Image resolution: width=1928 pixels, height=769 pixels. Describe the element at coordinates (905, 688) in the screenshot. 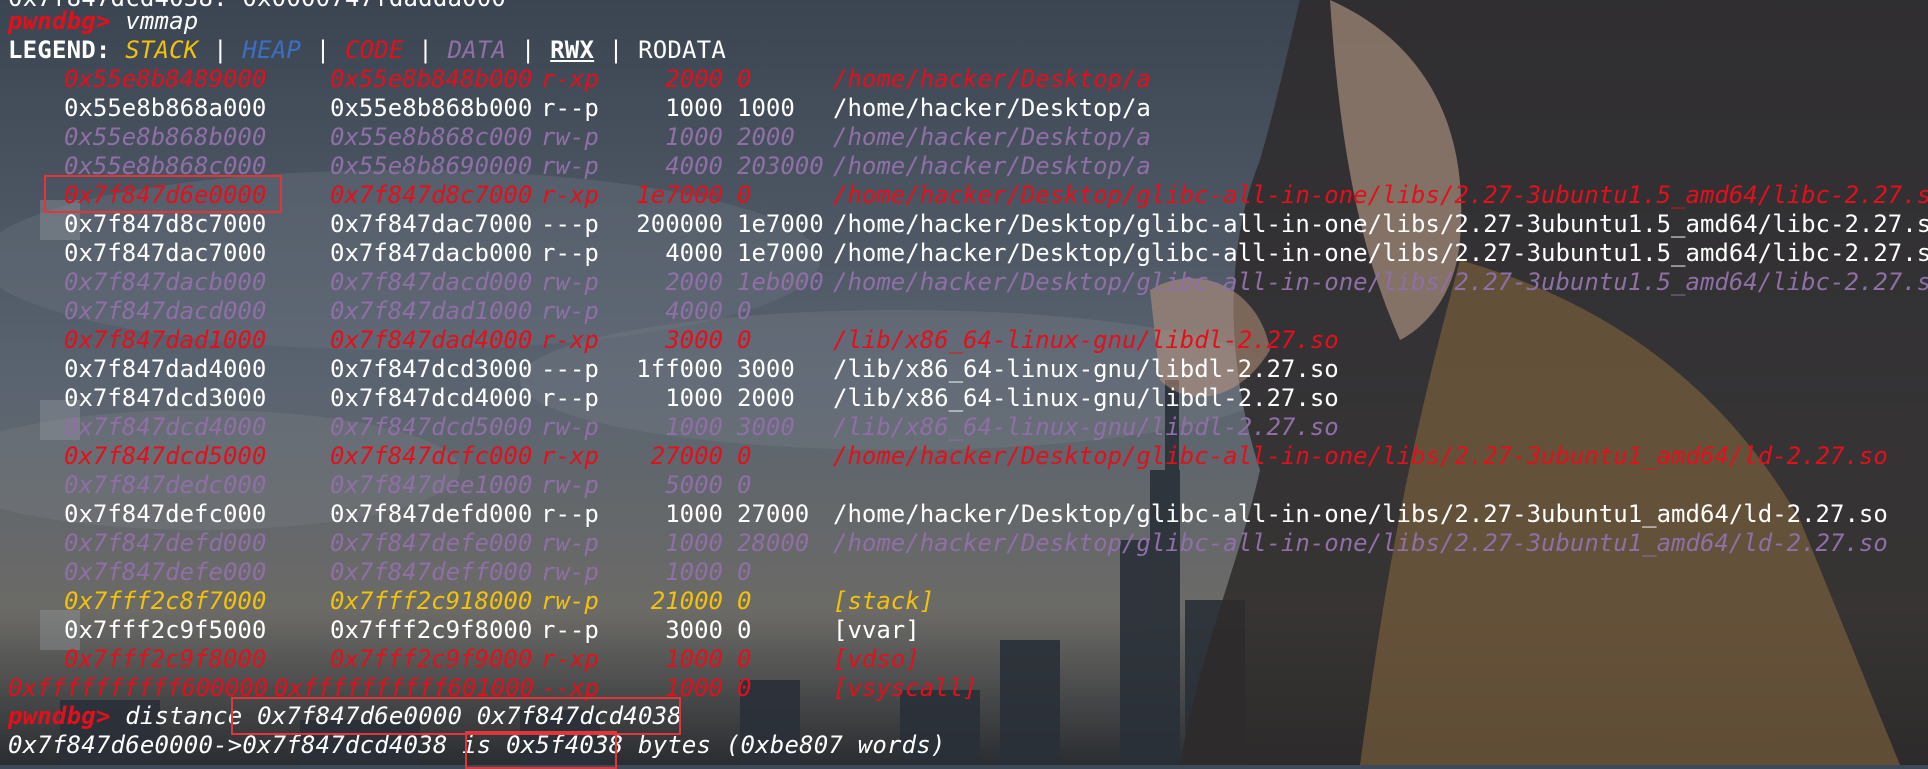

I see `map-path: [vsyscall]` at that location.